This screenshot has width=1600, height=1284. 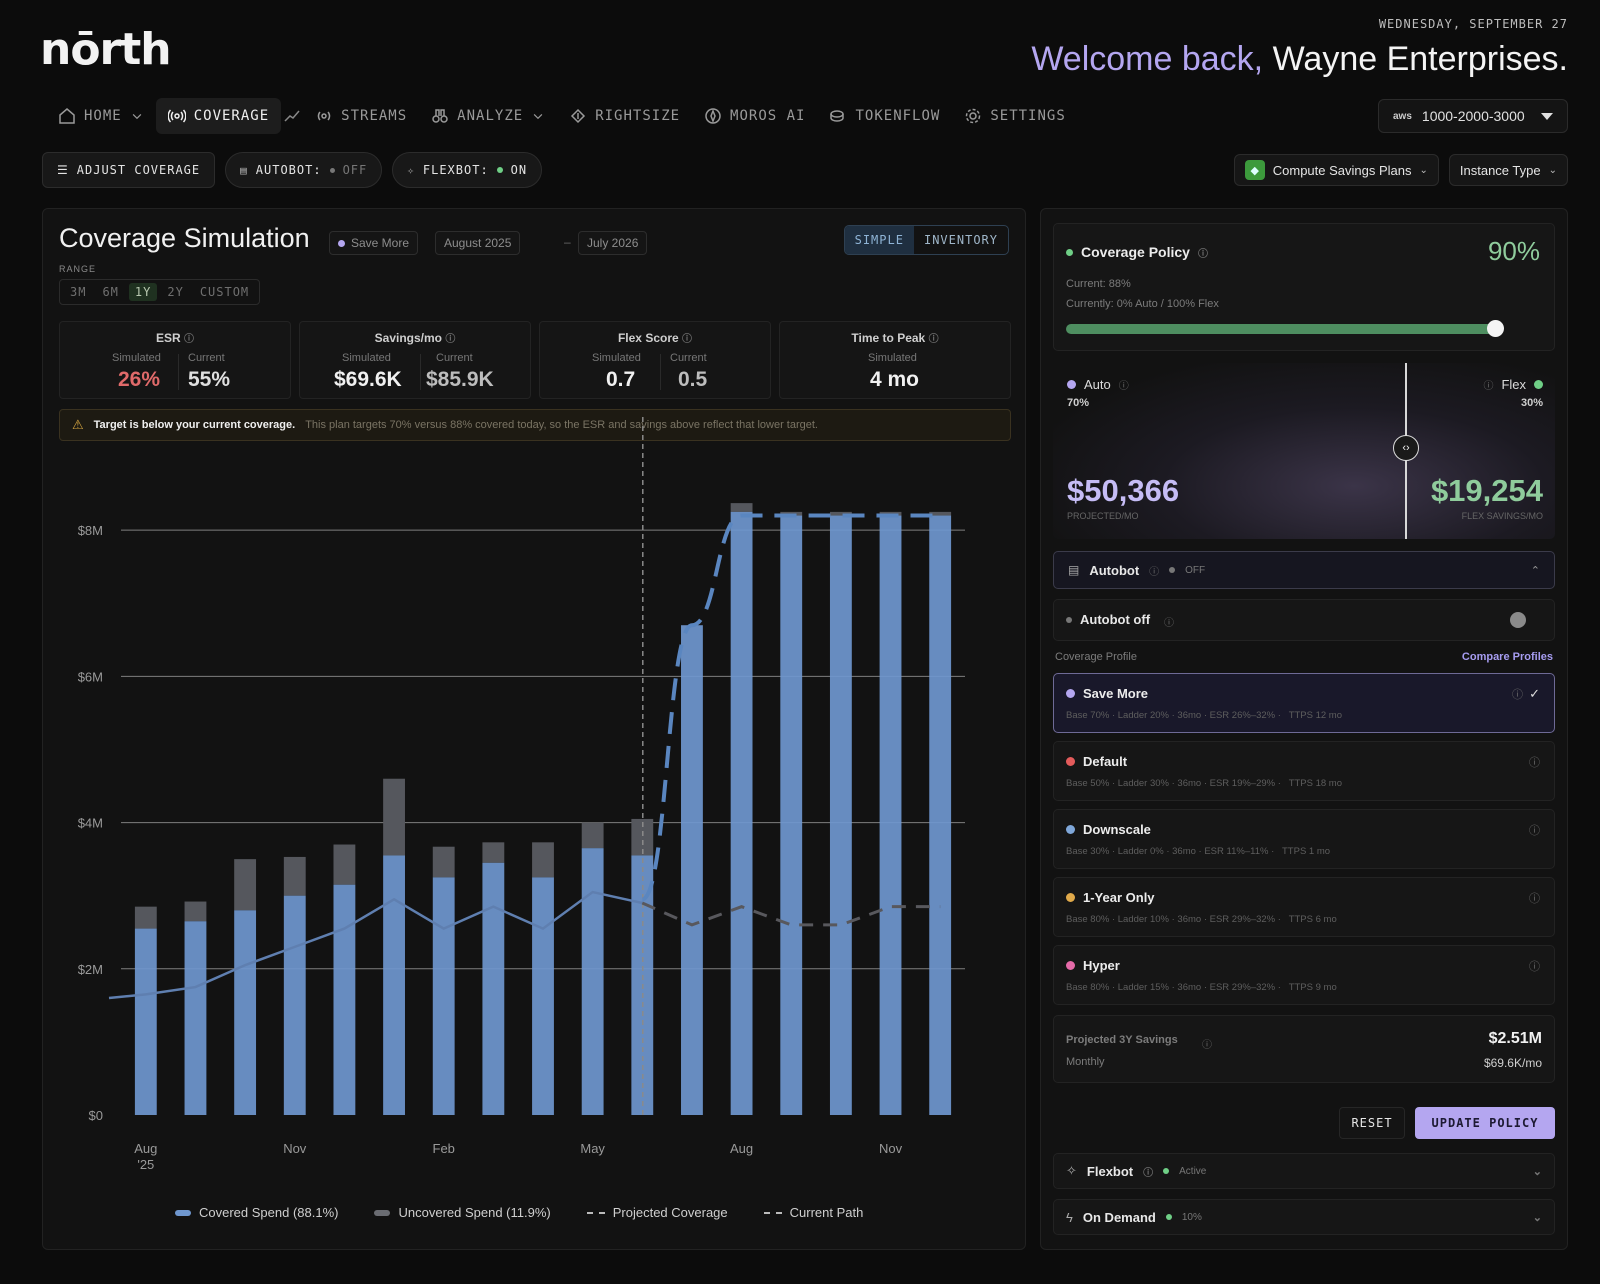 What do you see at coordinates (1096, 657) in the screenshot?
I see `coverage-profile-heading: Coverage Profile` at bounding box center [1096, 657].